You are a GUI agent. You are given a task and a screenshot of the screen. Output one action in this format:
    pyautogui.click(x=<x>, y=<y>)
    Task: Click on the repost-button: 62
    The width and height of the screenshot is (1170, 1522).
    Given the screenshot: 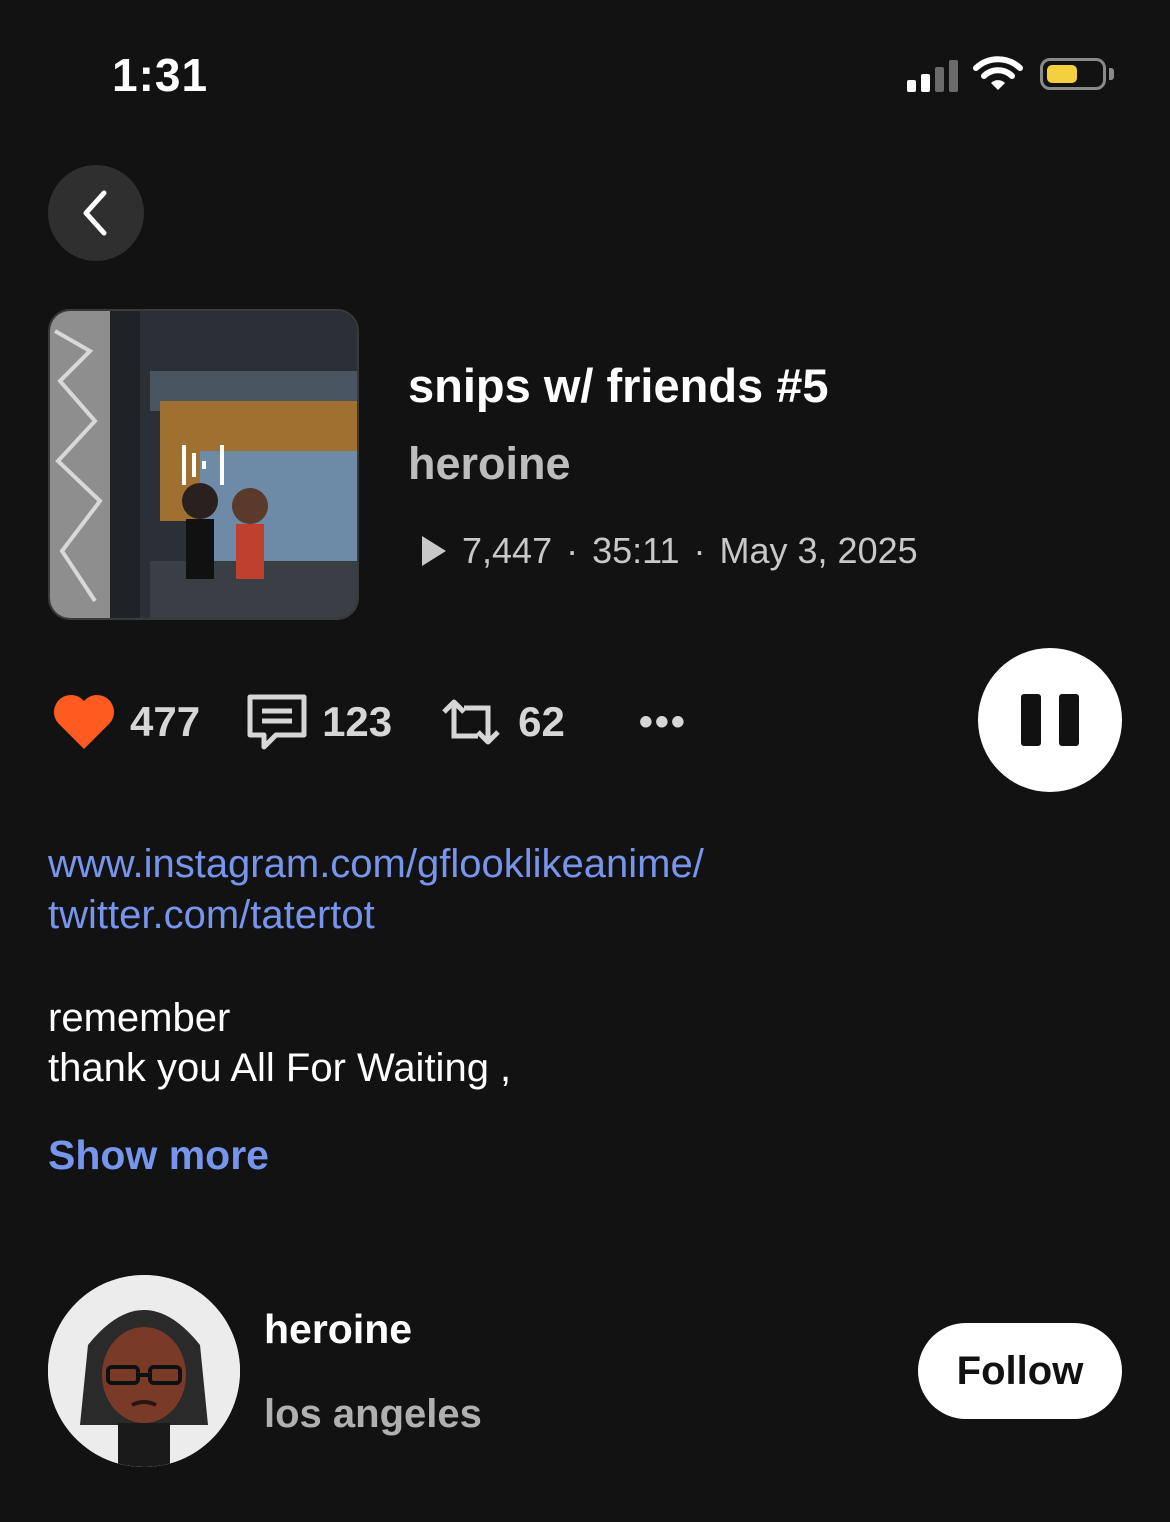 What is the action you would take?
    pyautogui.click(x=501, y=722)
    